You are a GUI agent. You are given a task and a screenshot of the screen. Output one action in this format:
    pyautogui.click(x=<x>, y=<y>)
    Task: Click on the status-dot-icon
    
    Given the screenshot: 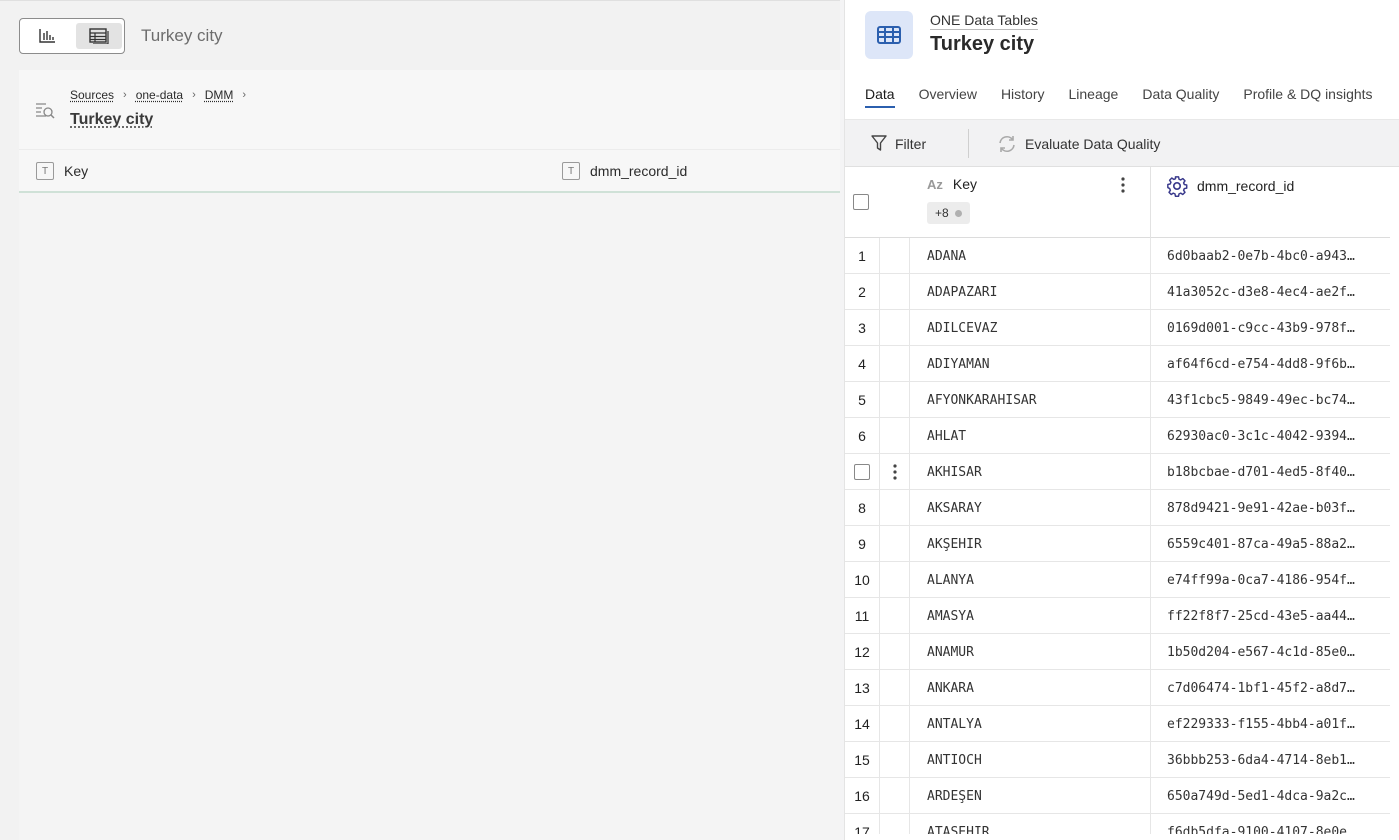 What is the action you would take?
    pyautogui.click(x=958, y=213)
    